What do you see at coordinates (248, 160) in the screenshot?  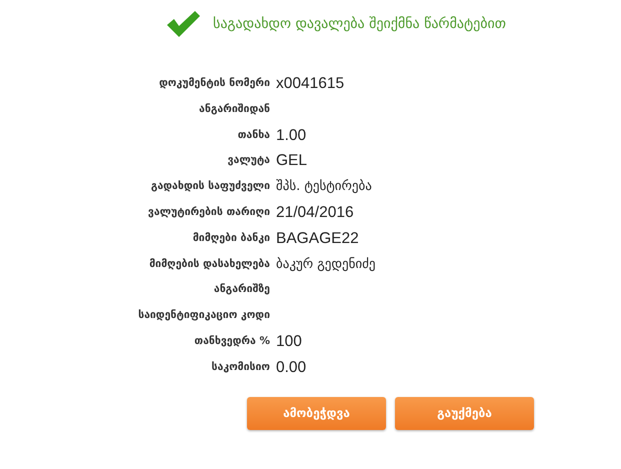 I see `field-label: ვალუტა` at bounding box center [248, 160].